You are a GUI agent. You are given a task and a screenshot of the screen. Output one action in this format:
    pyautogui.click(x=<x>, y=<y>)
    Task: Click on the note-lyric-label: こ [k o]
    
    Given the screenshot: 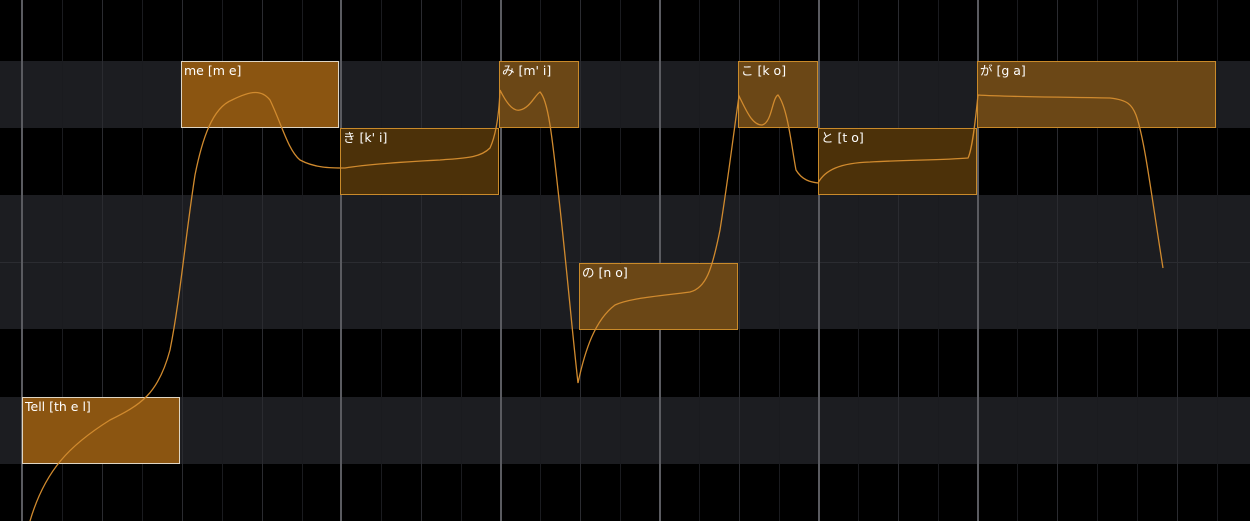 What is the action you would take?
    pyautogui.click(x=764, y=70)
    